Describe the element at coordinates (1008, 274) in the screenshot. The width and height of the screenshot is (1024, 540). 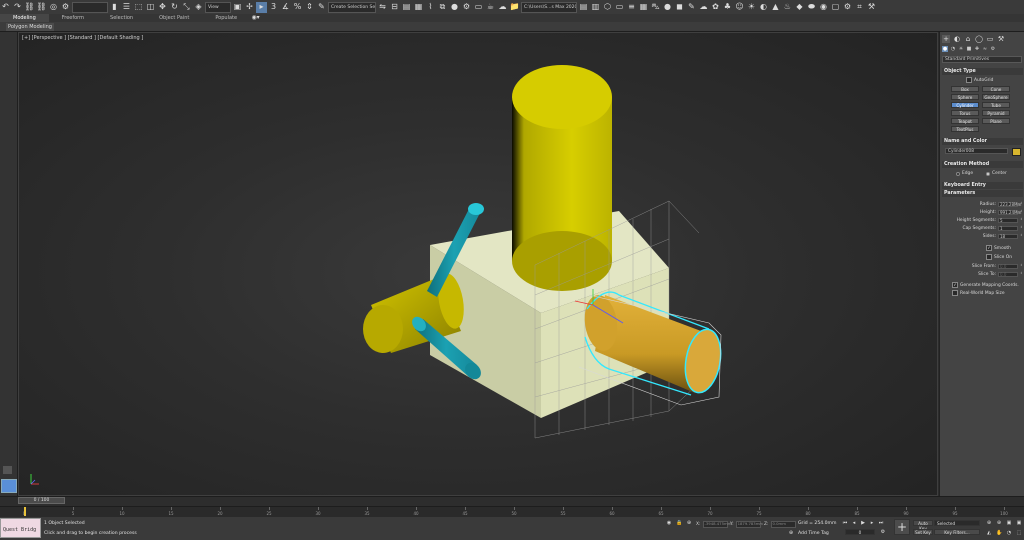
I see `slice-to-field: 0.0` at that location.